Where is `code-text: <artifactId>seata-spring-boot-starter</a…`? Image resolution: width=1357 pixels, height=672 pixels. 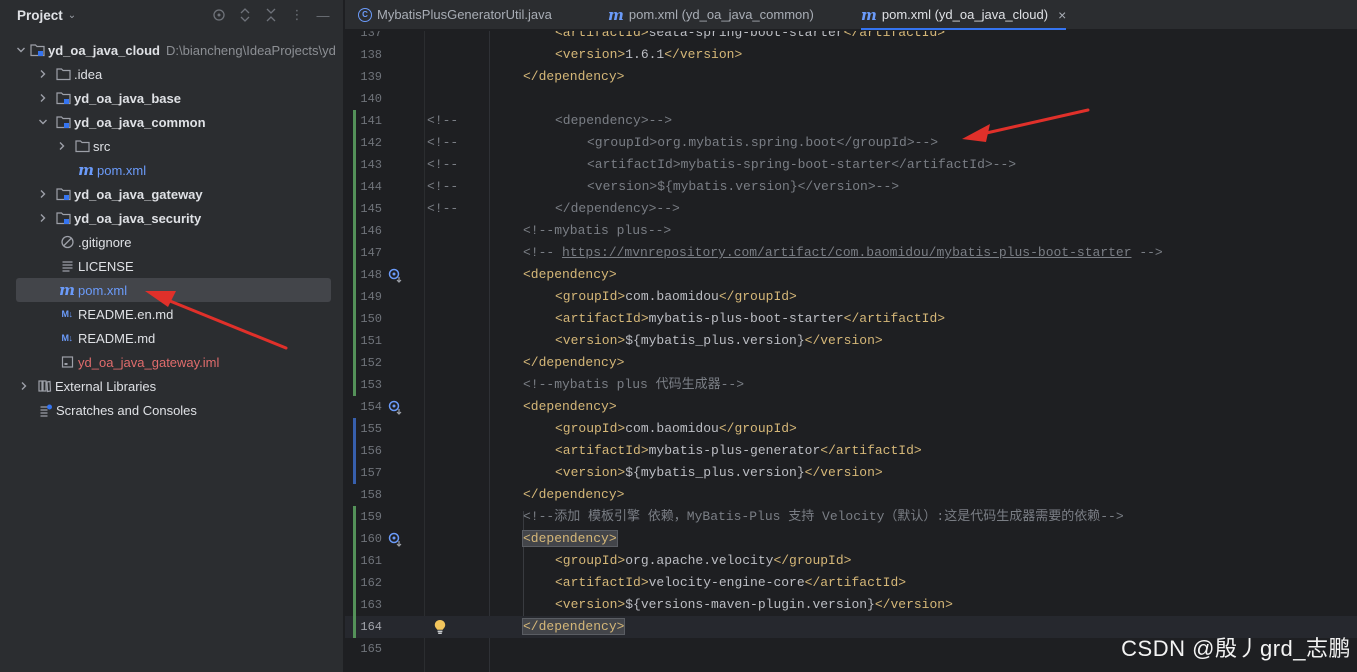 code-text: <artifactId>seata-spring-boot-starter</a… is located at coordinates (750, 35).